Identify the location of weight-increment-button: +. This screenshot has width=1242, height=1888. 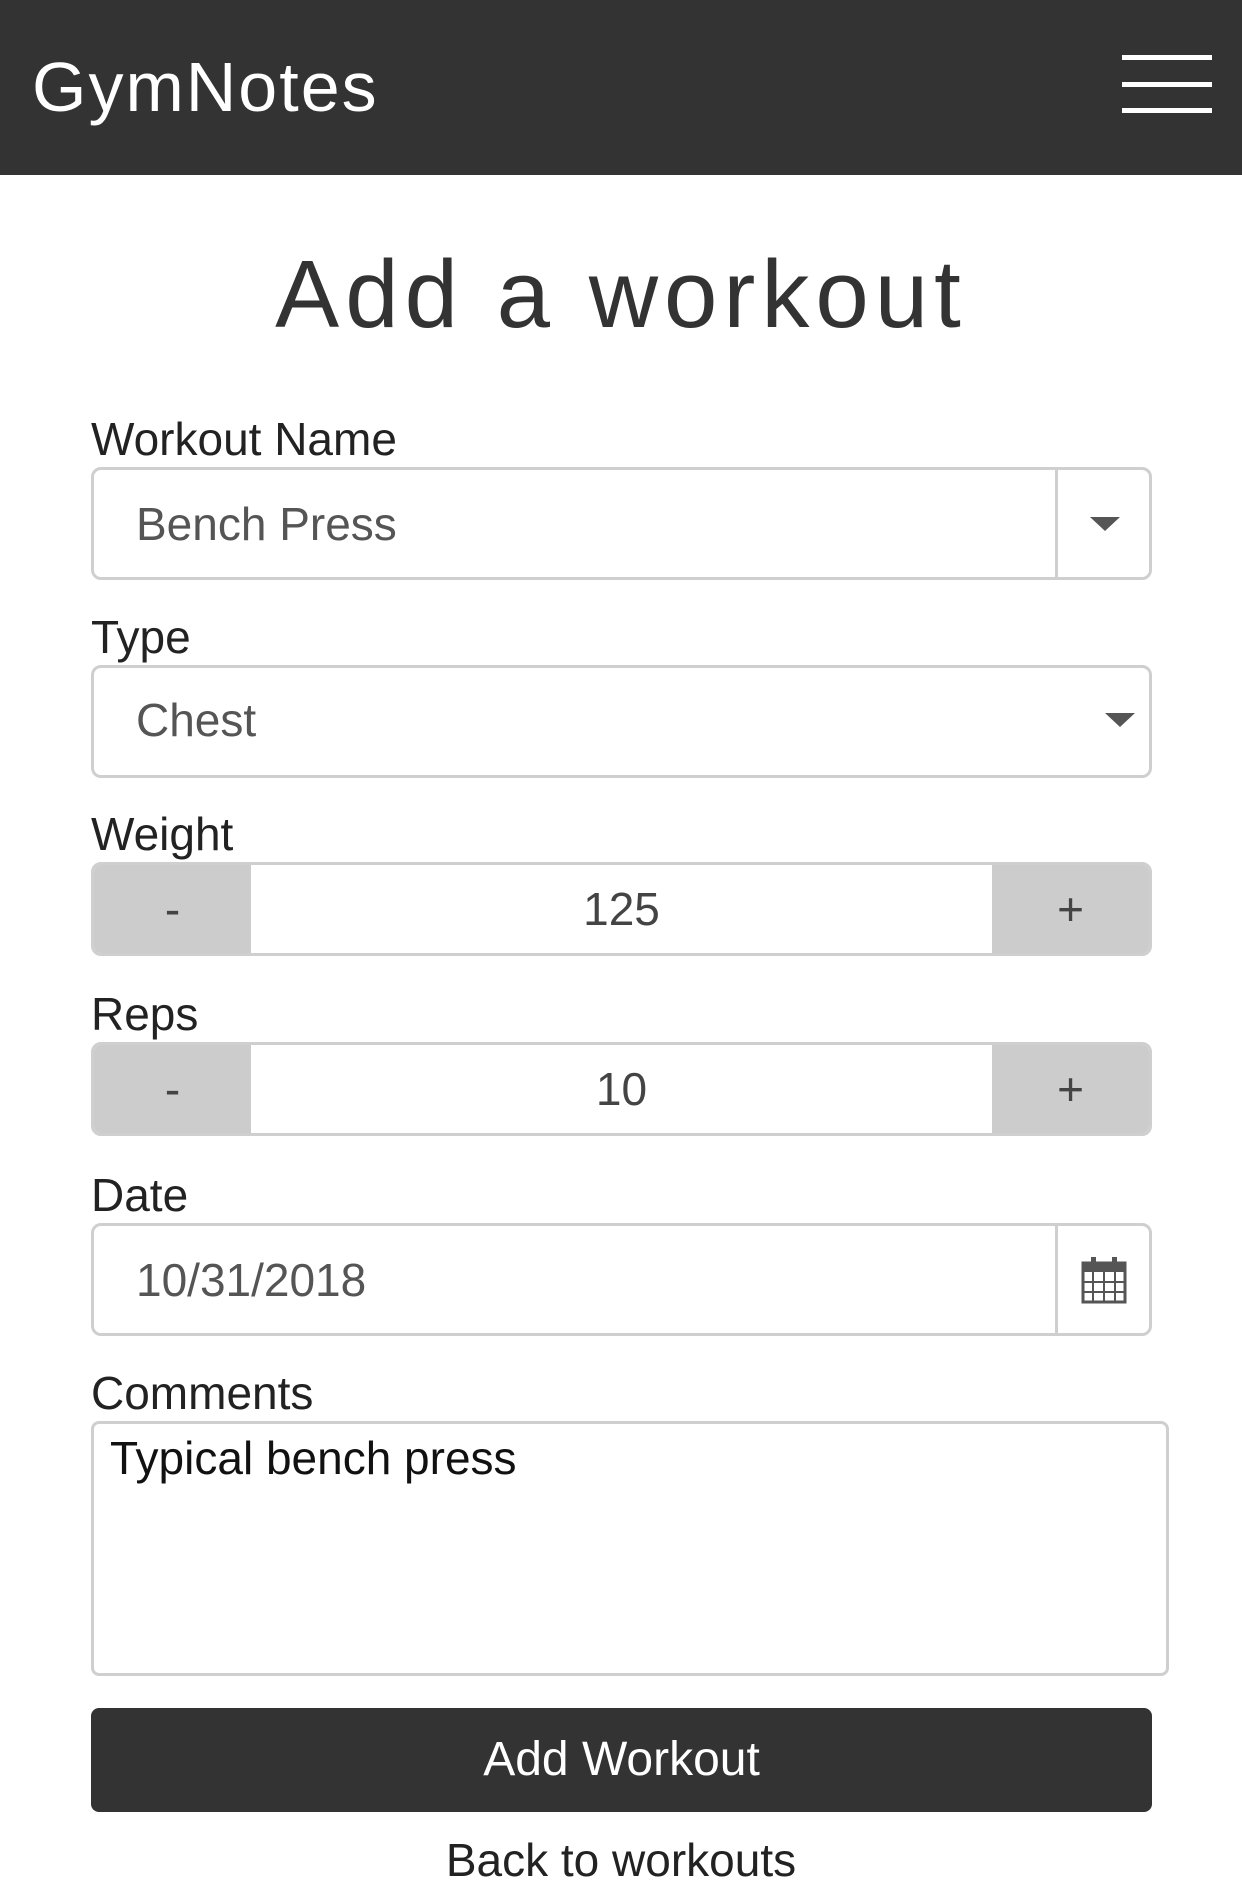
(1070, 909).